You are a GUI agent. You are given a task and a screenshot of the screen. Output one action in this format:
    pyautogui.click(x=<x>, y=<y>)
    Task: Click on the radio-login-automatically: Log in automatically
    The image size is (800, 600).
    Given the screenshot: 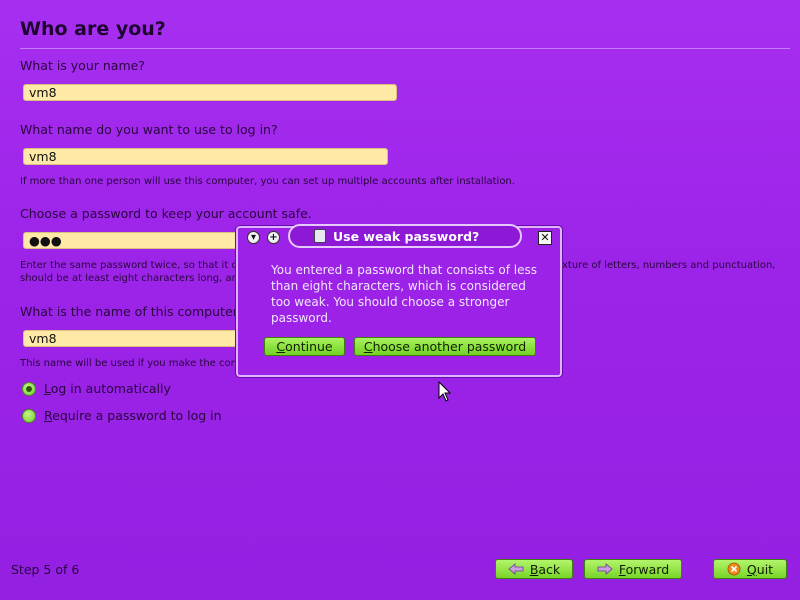 What is the action you would take?
    pyautogui.click(x=96, y=388)
    